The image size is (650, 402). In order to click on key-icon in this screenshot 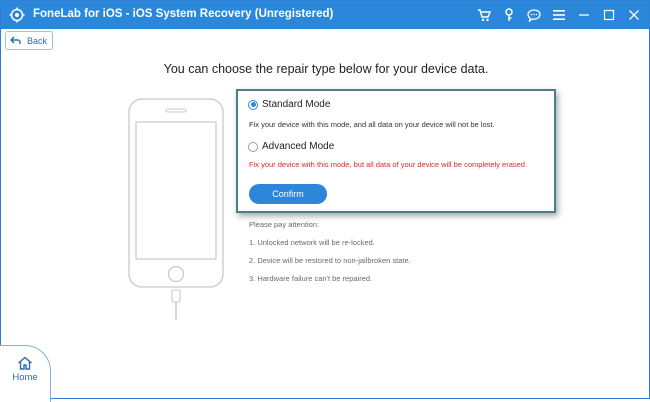, I will do `click(509, 15)`.